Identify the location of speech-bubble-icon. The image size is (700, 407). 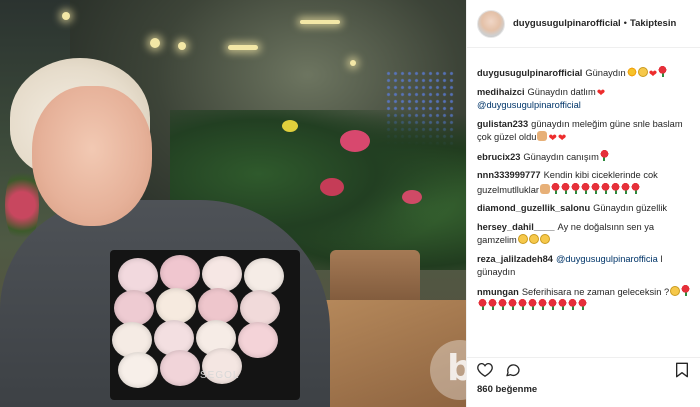
(513, 370).